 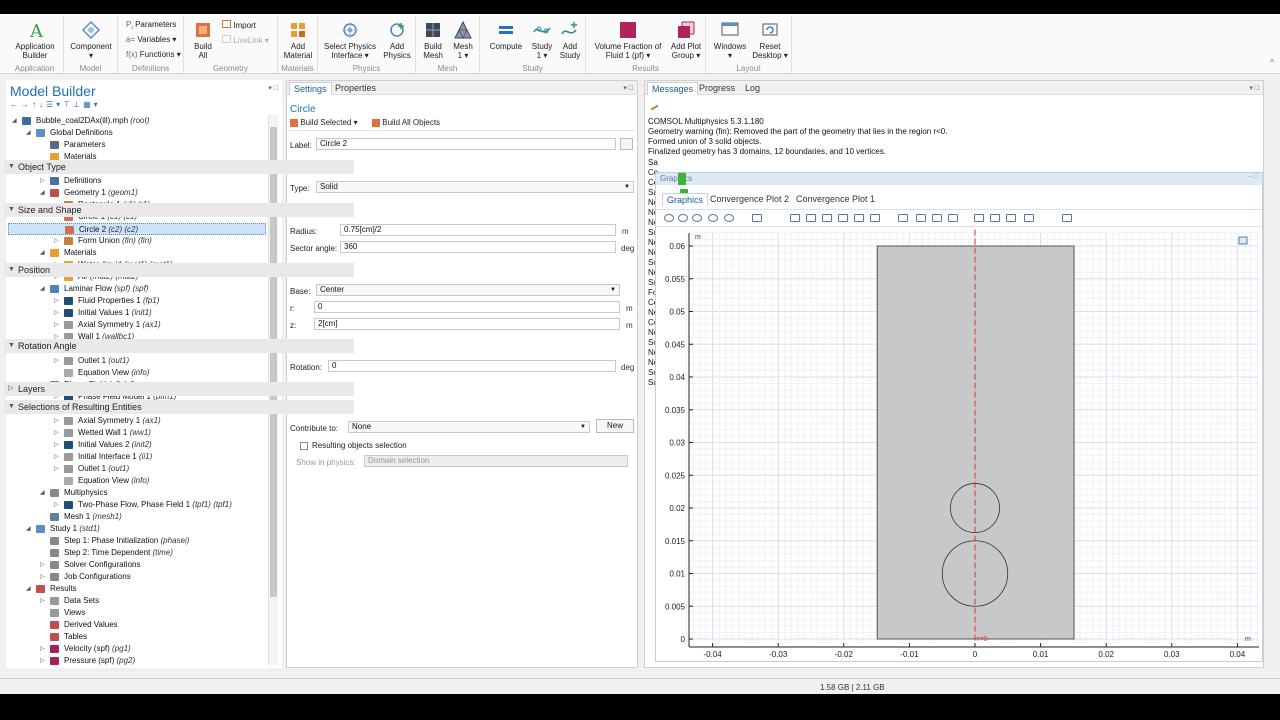 What do you see at coordinates (686, 40) in the screenshot?
I see `add-plot-group-button: Add Plot Group ▾` at bounding box center [686, 40].